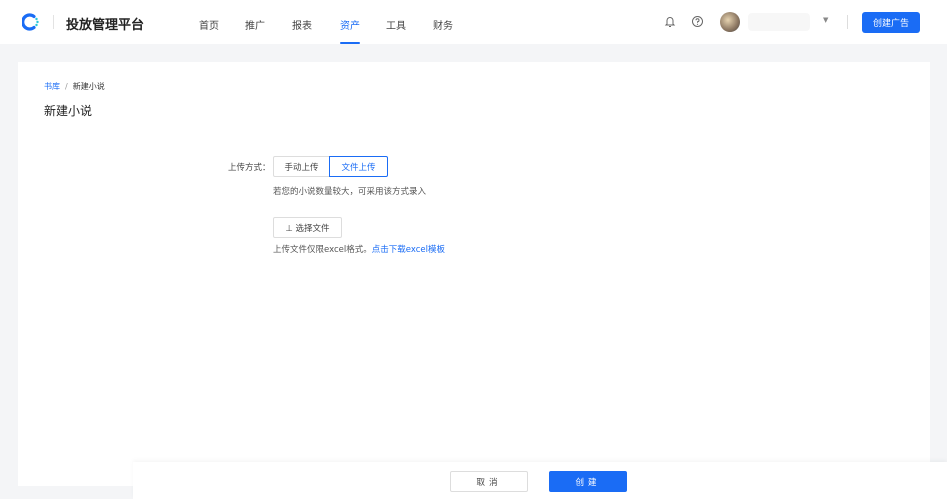 The image size is (947, 499). What do you see at coordinates (730, 22) in the screenshot?
I see `avatar` at bounding box center [730, 22].